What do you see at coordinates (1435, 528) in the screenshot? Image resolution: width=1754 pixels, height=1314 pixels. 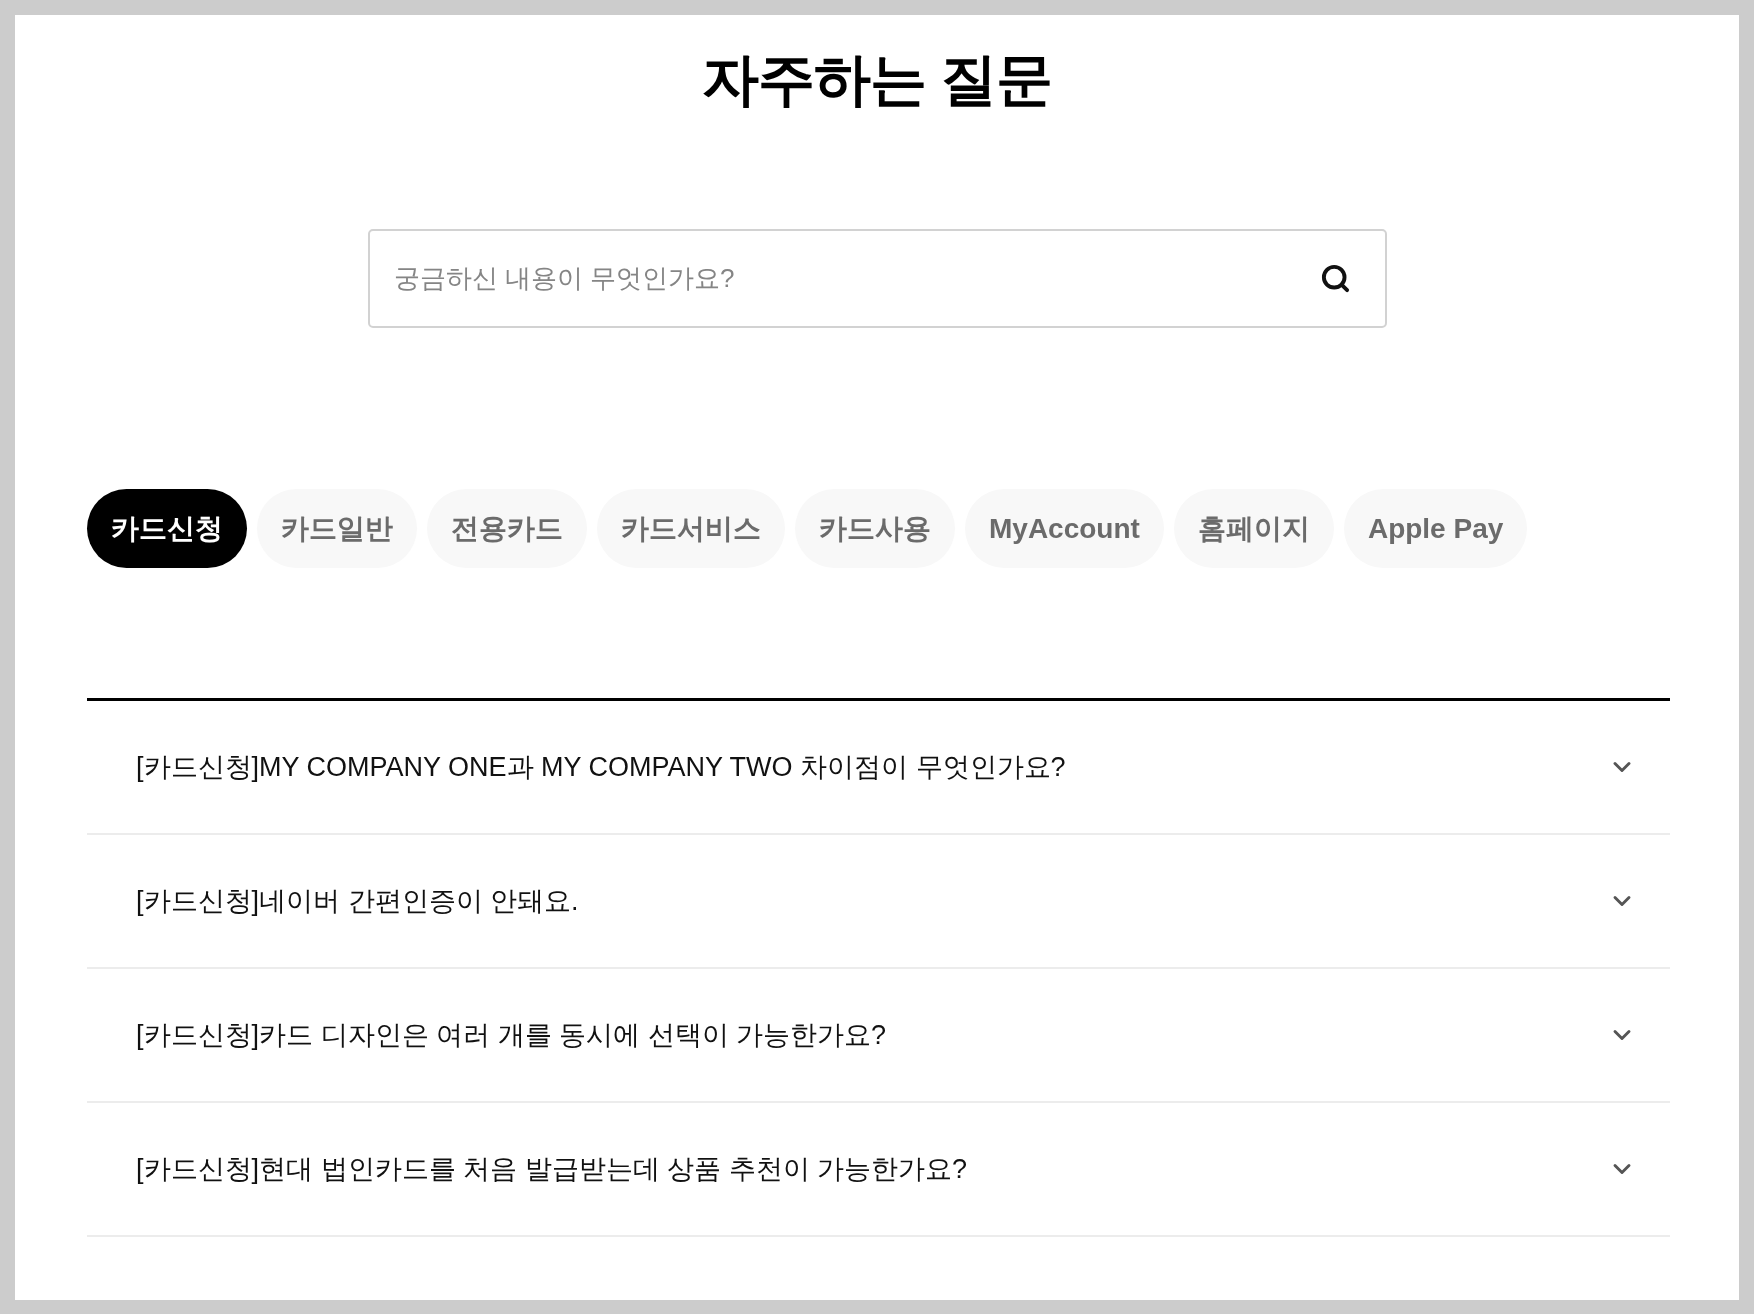 I see `category-tab: Apple Pay` at bounding box center [1435, 528].